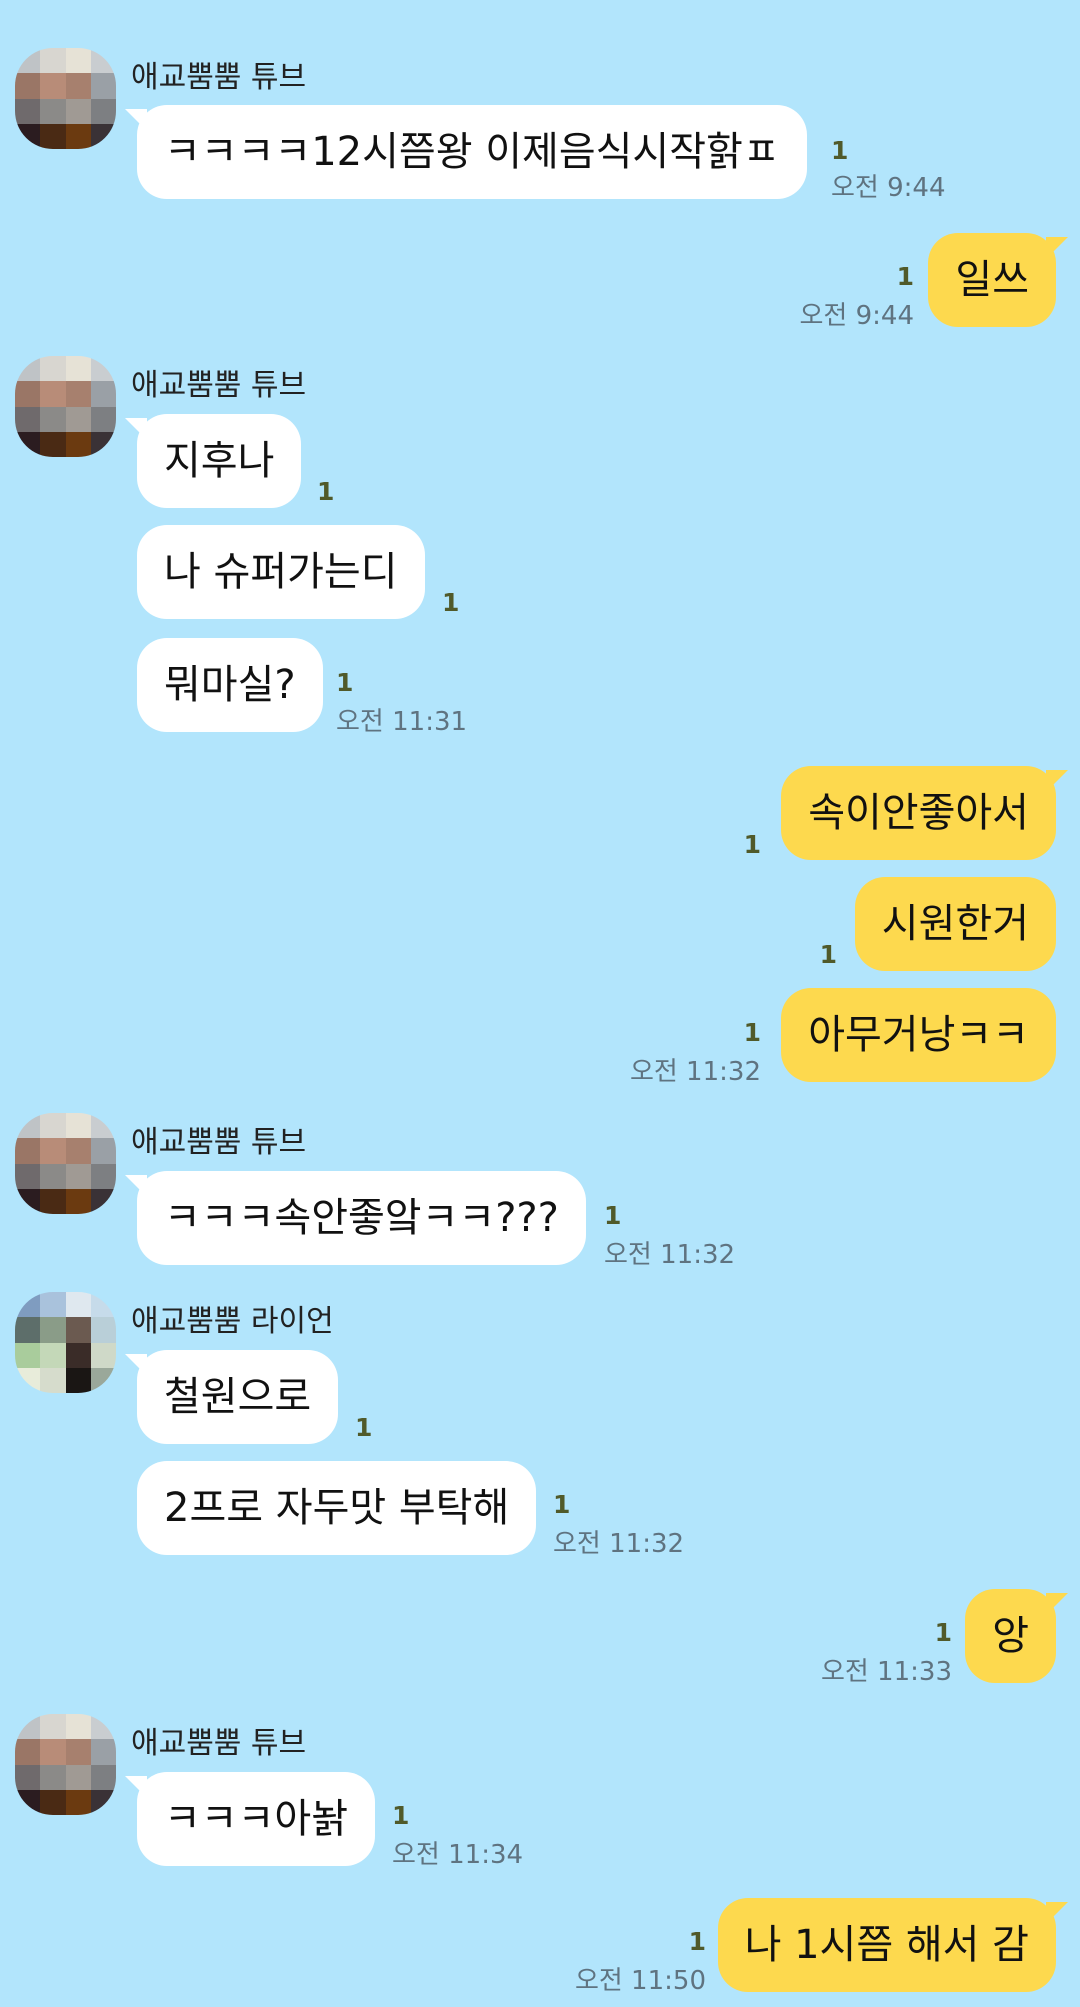 The width and height of the screenshot is (1080, 2007). What do you see at coordinates (458, 1855) in the screenshot?
I see `message-time: 오전 11:34` at bounding box center [458, 1855].